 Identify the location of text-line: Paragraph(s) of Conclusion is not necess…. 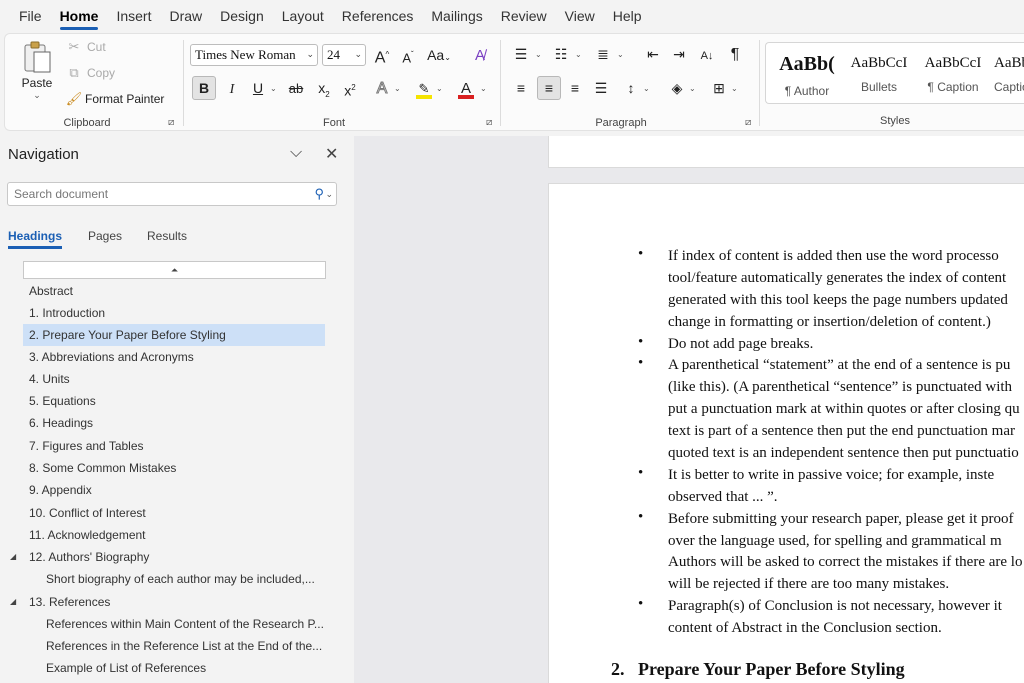
(835, 606).